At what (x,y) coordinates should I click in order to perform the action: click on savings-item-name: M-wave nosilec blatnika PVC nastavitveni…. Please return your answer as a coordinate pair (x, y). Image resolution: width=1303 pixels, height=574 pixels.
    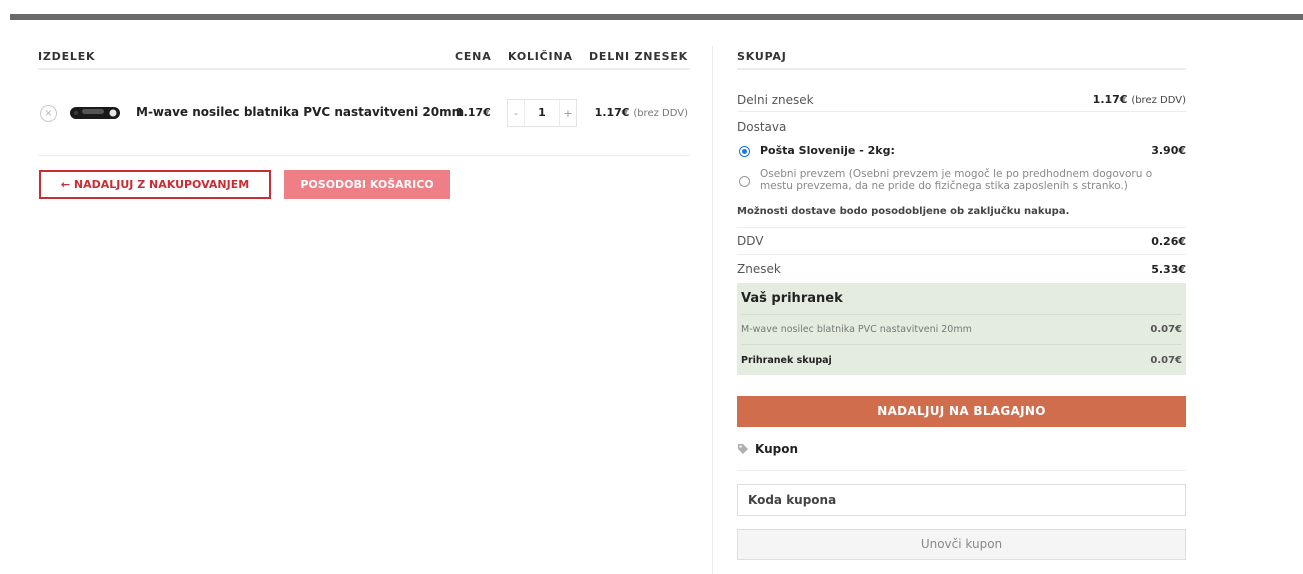
    Looking at the image, I should click on (856, 329).